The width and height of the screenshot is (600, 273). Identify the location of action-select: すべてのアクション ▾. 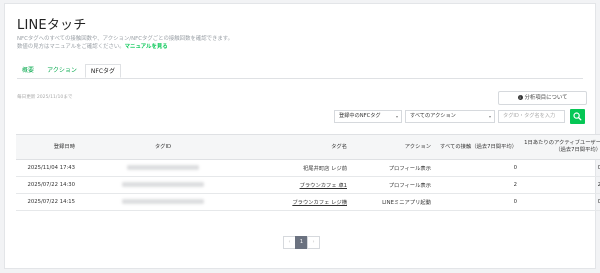
(450, 116).